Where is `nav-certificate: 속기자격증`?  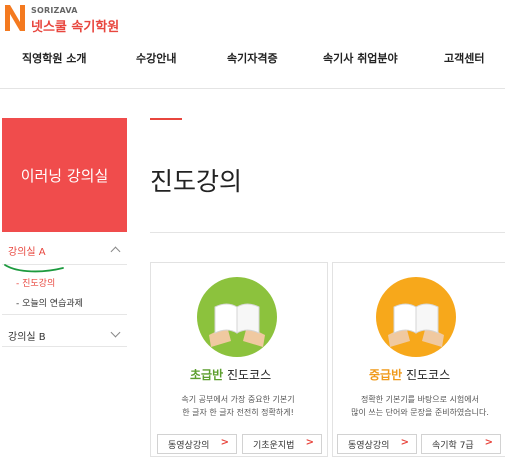 nav-certificate: 속기자격증 is located at coordinates (252, 58).